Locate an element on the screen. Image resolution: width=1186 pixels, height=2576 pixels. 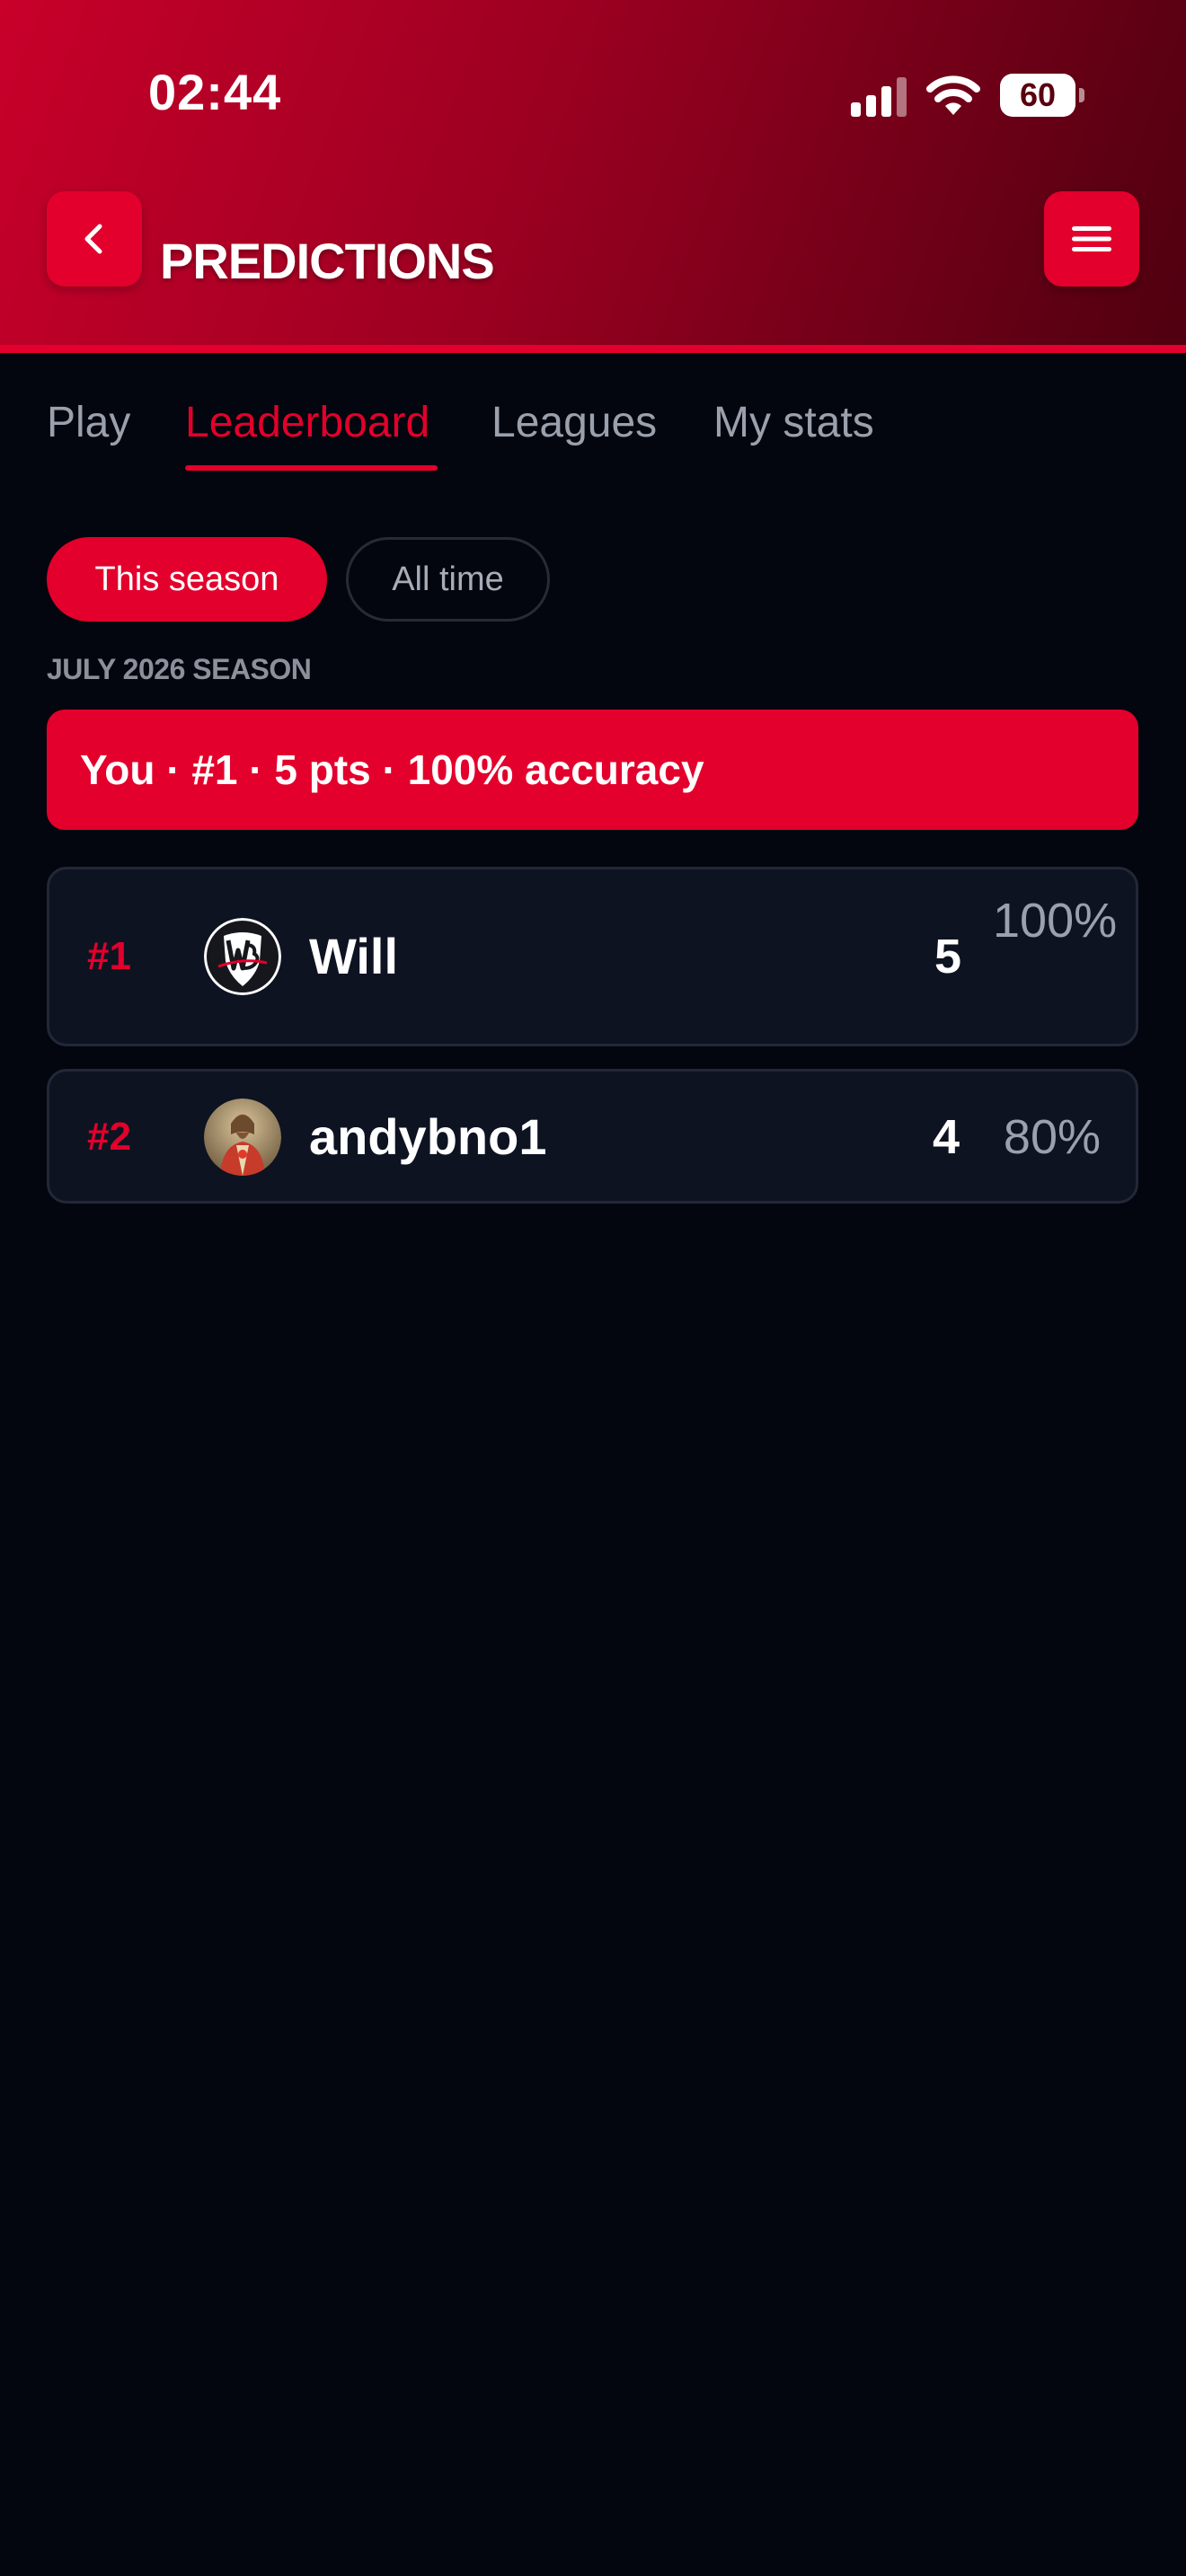
user-summary-banner: You · #1 · 5 pts · 100% accuracy is located at coordinates (592, 770).